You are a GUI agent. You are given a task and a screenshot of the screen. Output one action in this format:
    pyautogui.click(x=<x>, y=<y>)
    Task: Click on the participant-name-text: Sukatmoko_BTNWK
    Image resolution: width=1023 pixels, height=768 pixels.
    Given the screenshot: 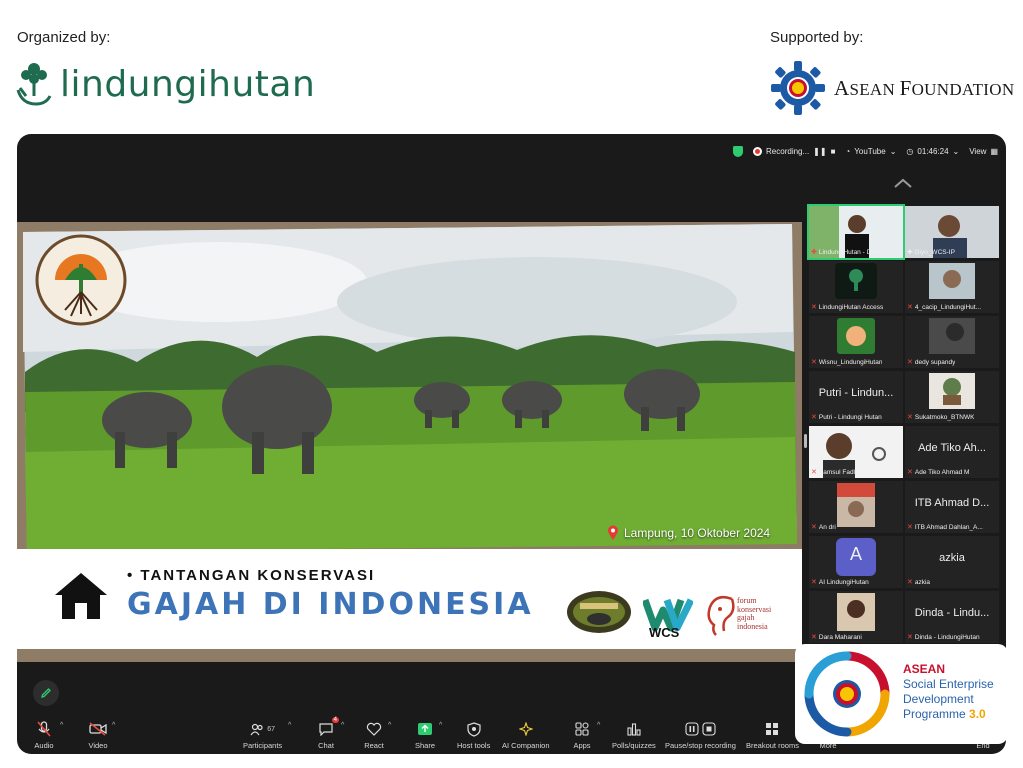 What is the action you would take?
    pyautogui.click(x=944, y=417)
    